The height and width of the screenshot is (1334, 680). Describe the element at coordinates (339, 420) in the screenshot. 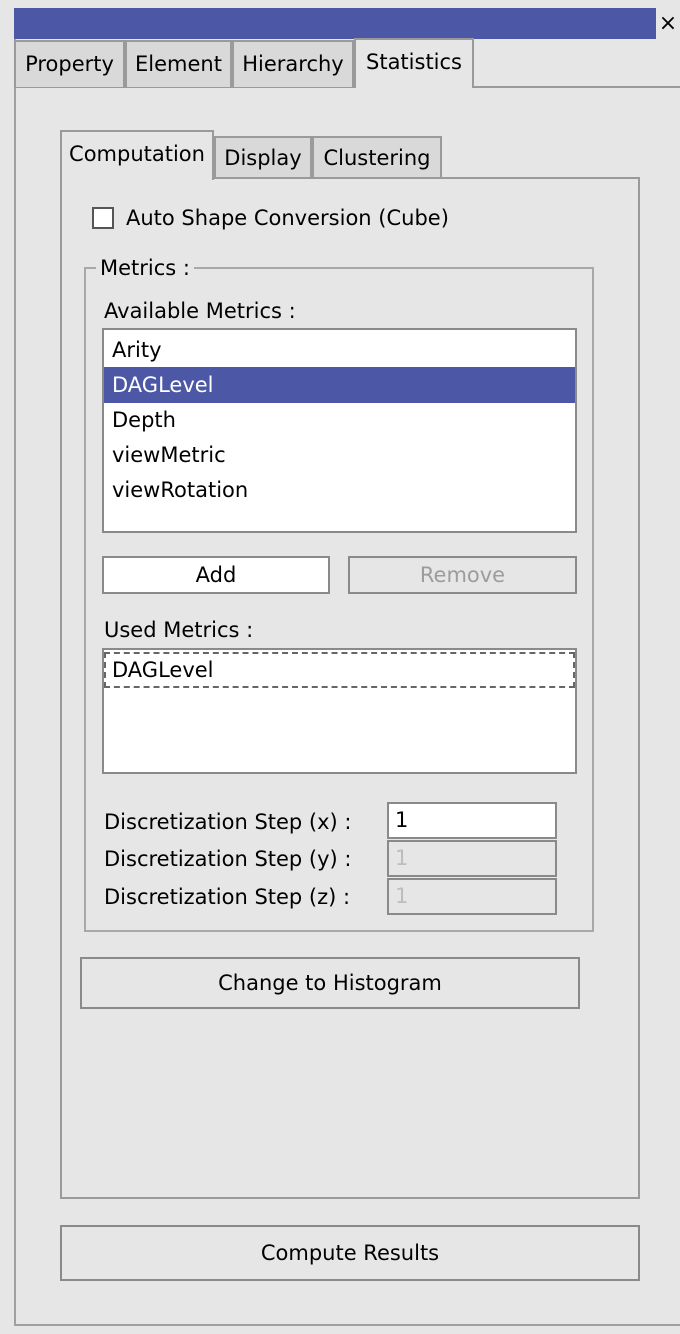

I see `list-item: Depth` at that location.